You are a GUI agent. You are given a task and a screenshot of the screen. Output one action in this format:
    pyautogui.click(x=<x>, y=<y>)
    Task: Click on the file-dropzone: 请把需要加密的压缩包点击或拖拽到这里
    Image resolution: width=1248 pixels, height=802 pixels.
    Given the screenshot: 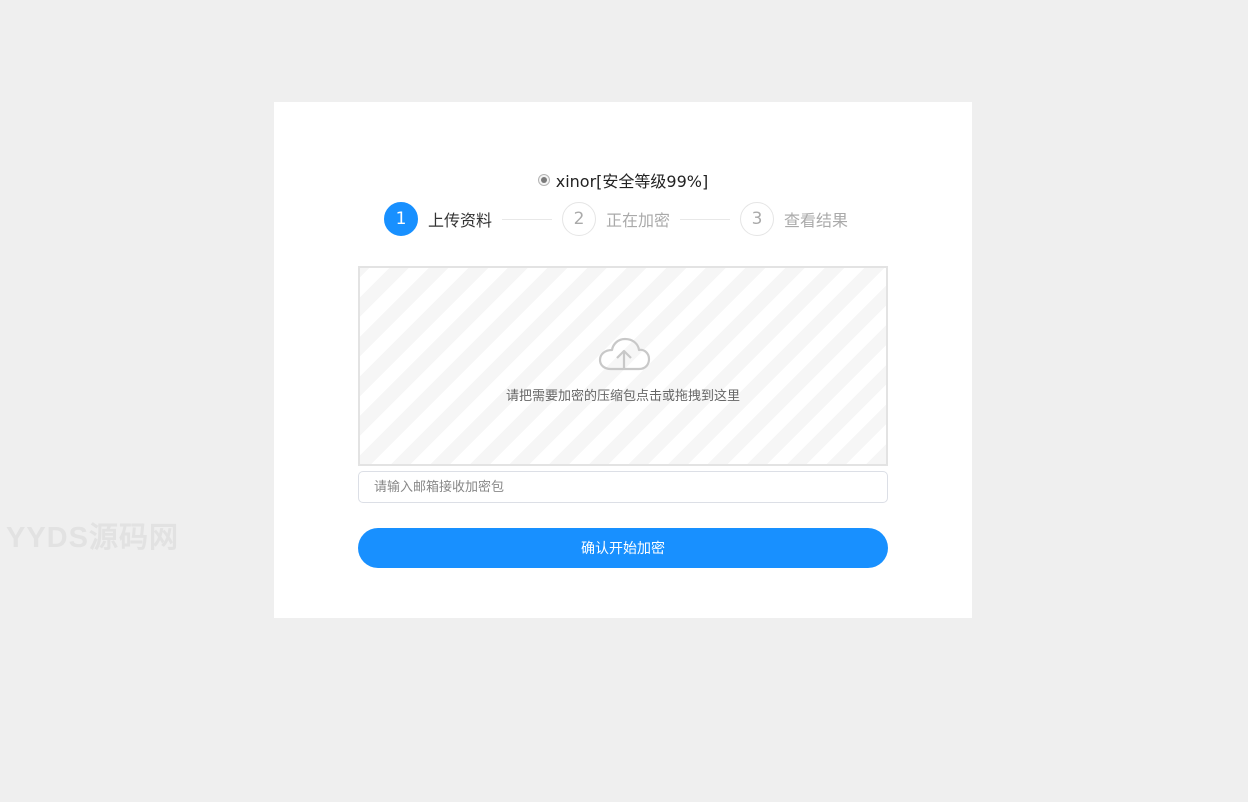 What is the action you would take?
    pyautogui.click(x=623, y=366)
    